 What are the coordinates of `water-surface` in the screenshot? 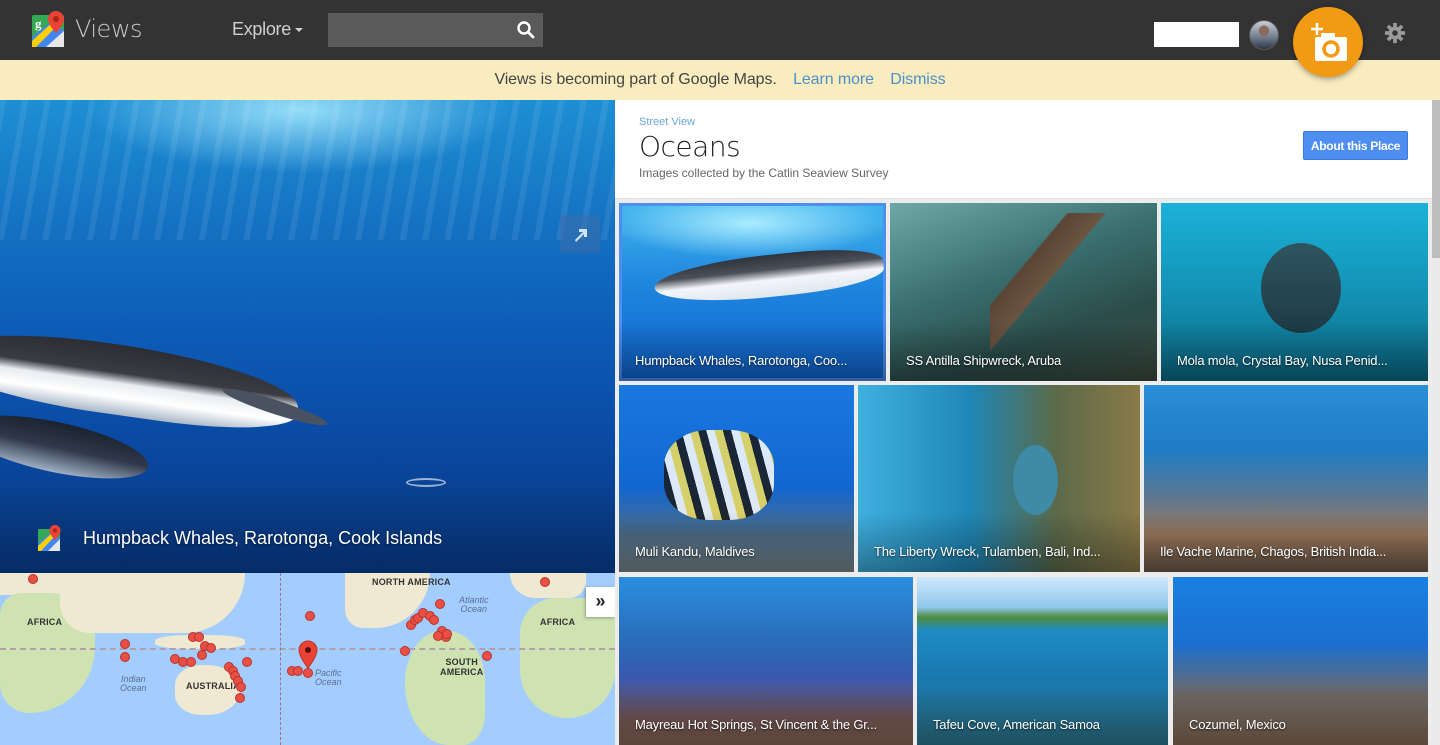 It's located at (307, 170).